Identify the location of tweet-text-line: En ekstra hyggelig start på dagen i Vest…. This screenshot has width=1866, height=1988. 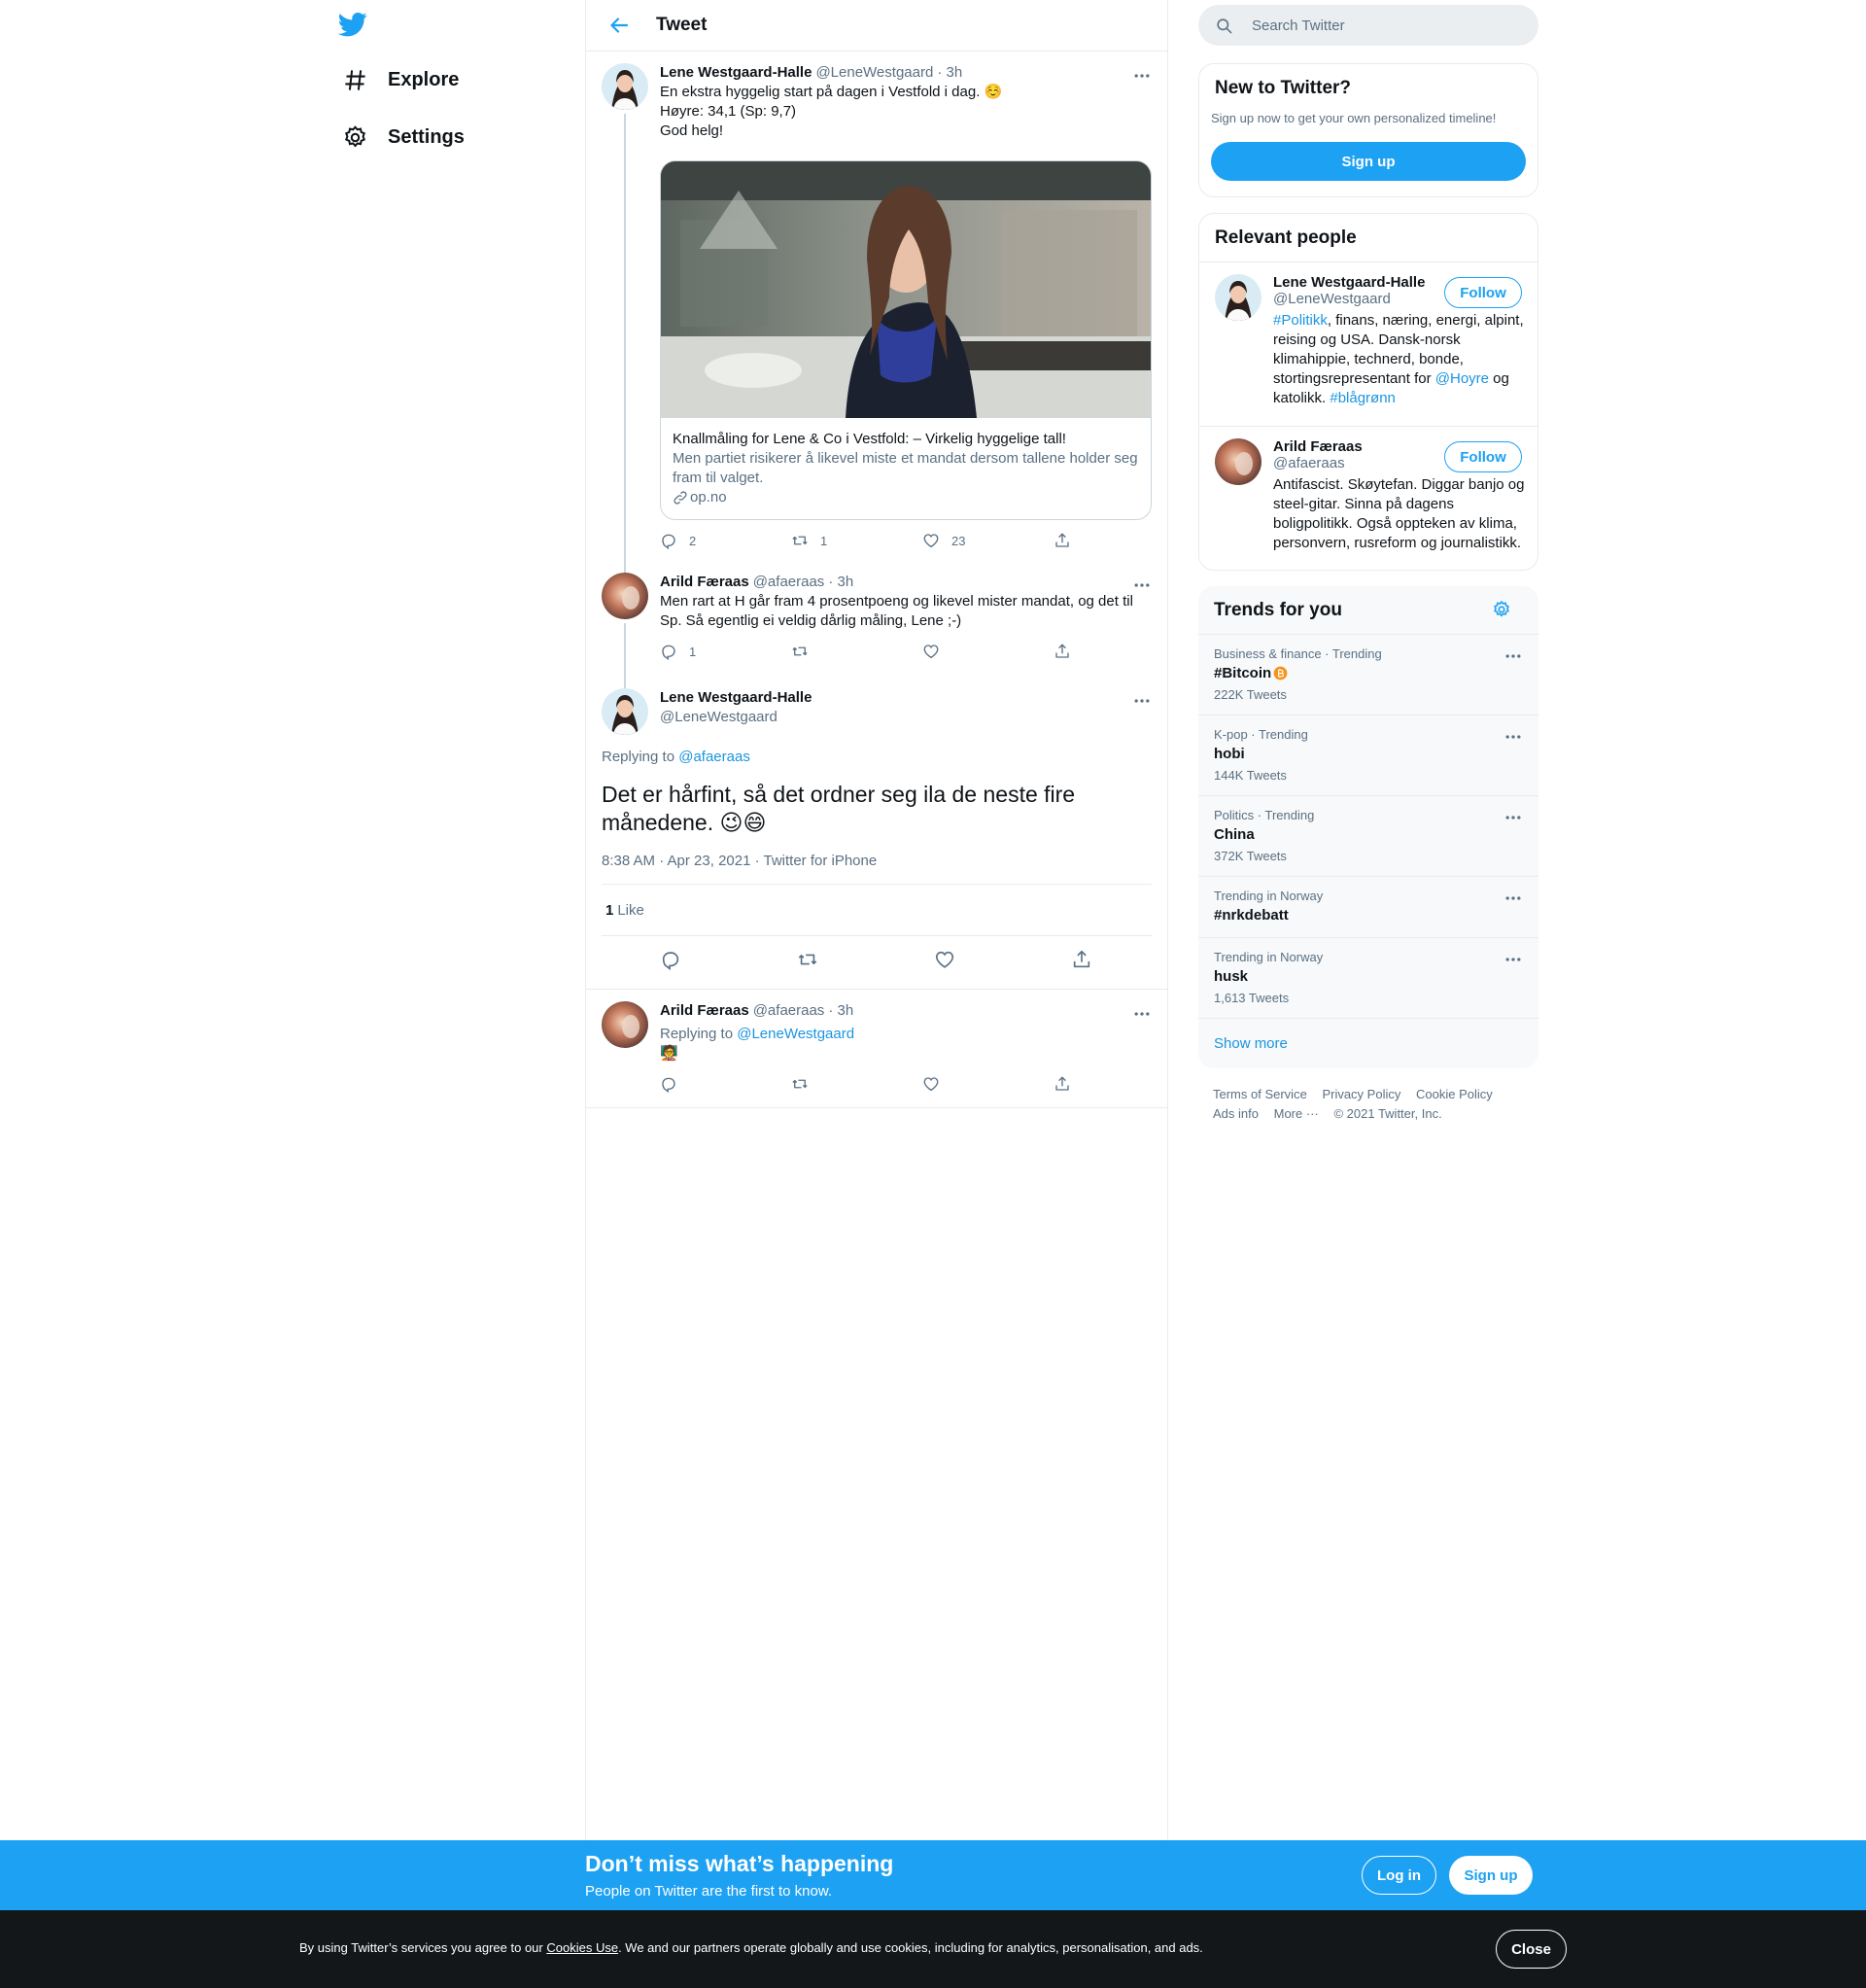
(831, 92).